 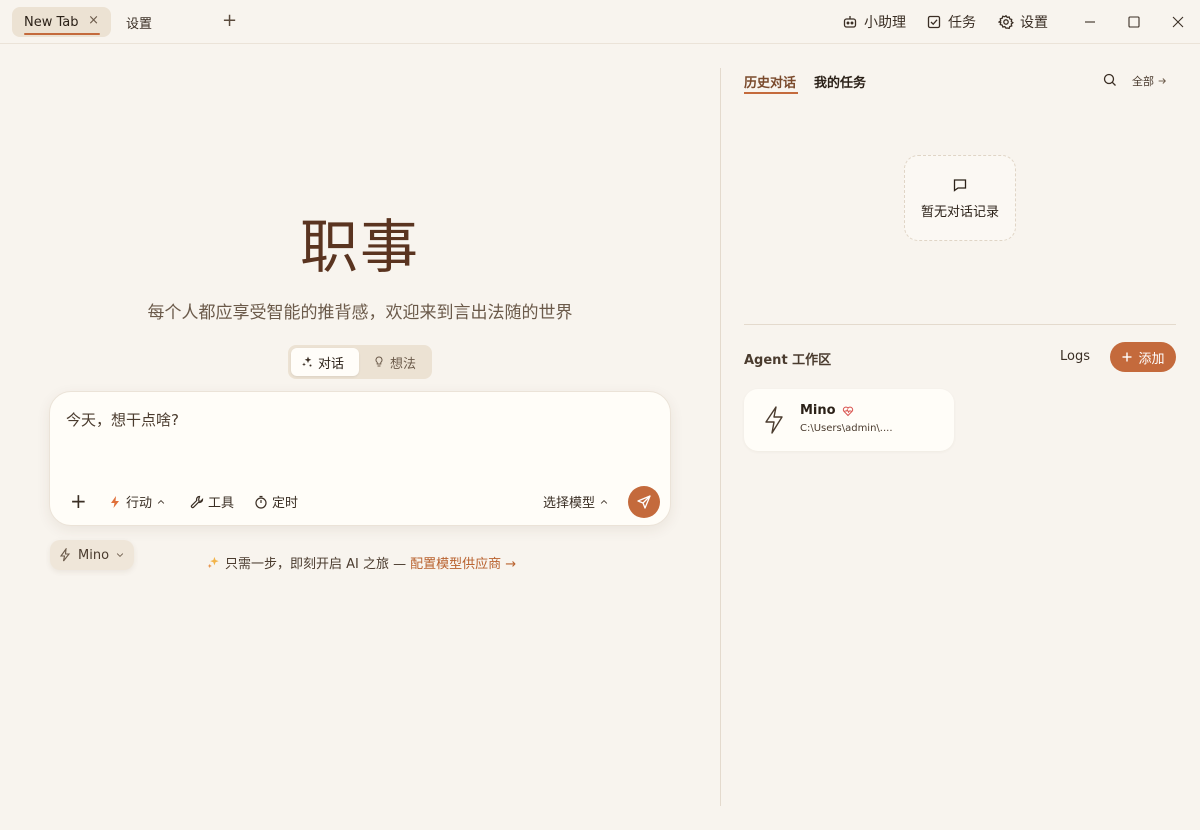 What do you see at coordinates (569, 503) in the screenshot?
I see `model-label: 选择模型` at bounding box center [569, 503].